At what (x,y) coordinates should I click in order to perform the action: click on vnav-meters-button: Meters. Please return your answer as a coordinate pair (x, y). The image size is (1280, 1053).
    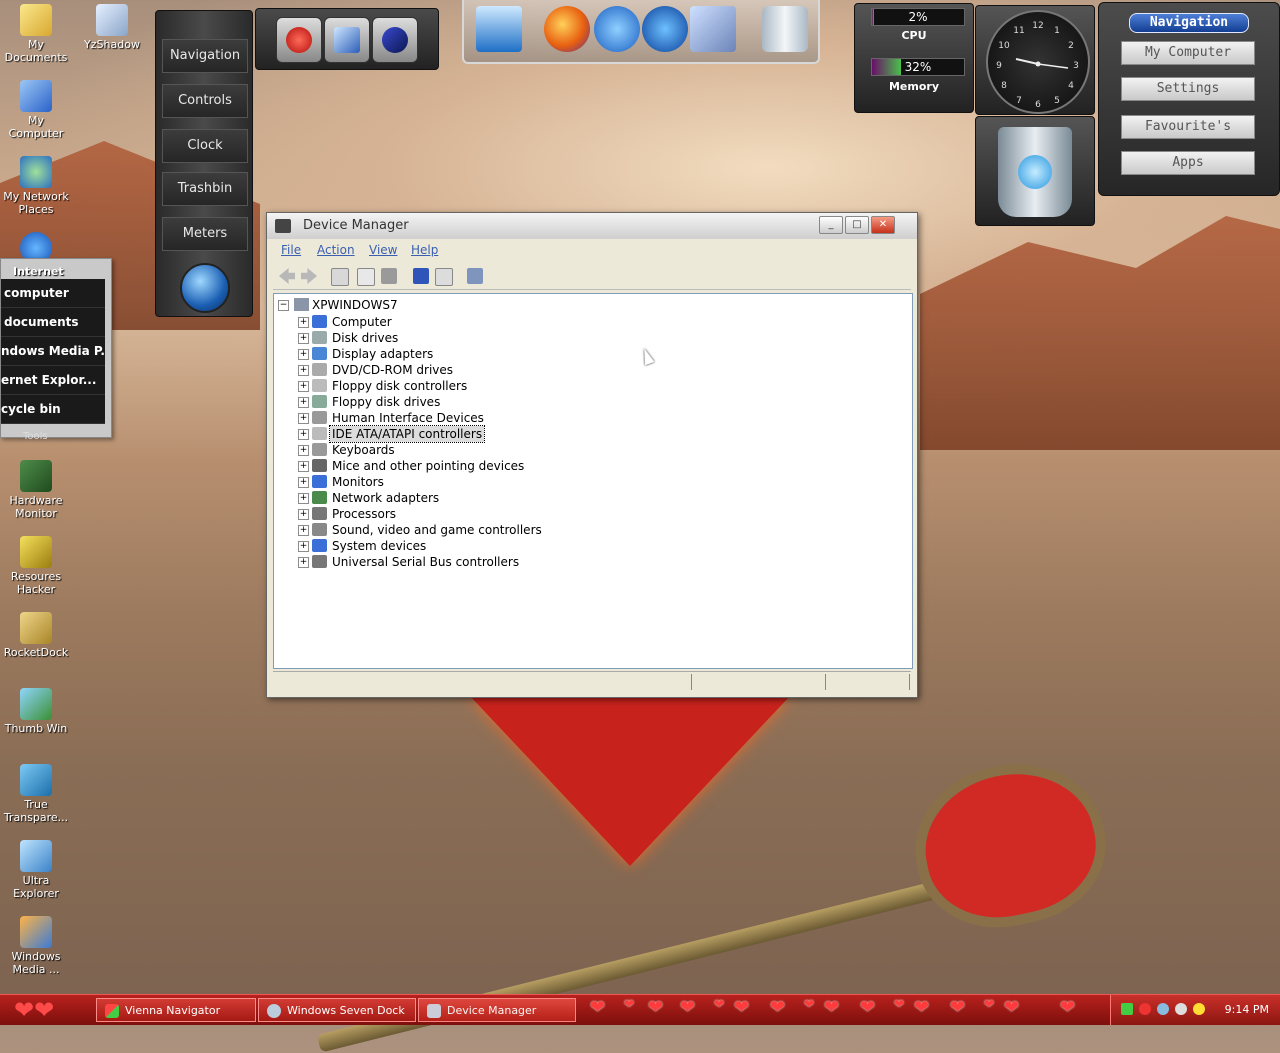
    Looking at the image, I should click on (205, 234).